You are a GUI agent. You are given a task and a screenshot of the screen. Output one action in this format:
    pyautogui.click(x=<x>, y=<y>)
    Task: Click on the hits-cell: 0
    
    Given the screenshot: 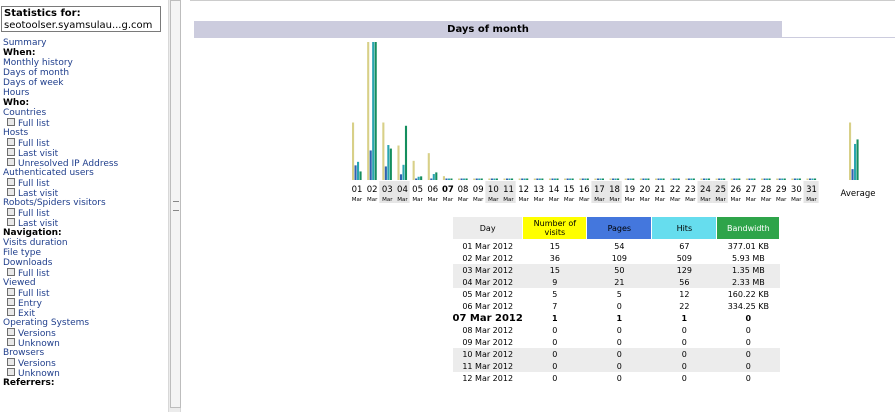 What is the action you would take?
    pyautogui.click(x=684, y=354)
    